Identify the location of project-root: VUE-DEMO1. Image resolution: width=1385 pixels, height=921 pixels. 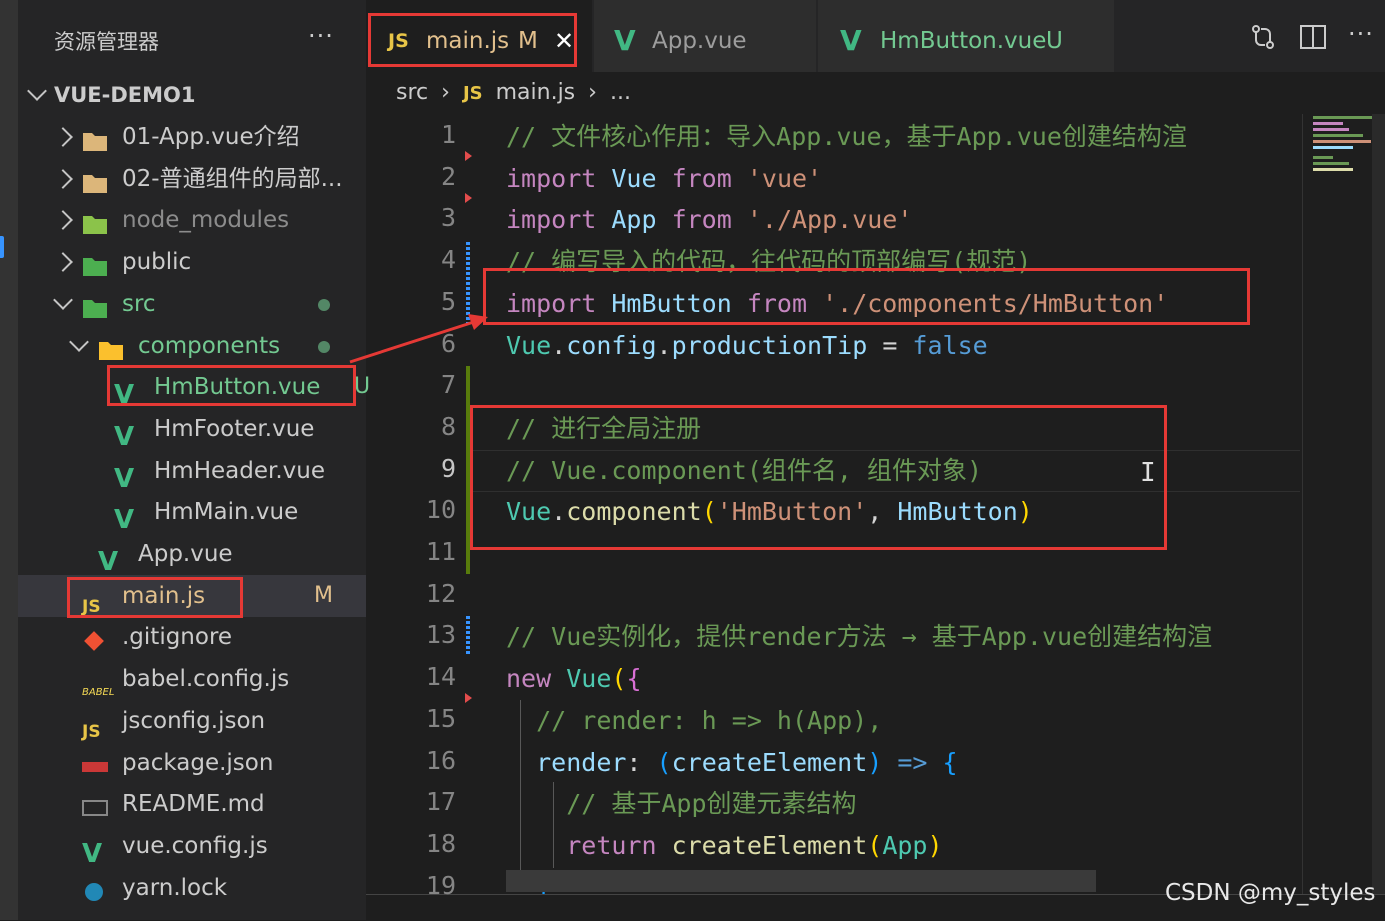
(192, 95).